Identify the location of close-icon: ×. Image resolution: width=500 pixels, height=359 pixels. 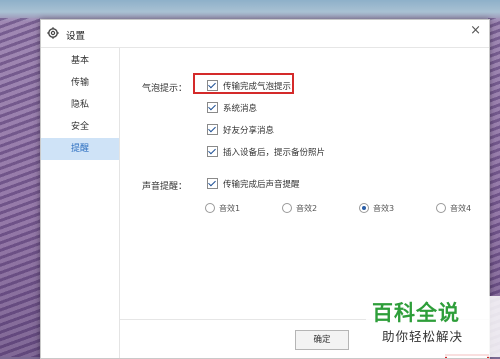
(475, 30).